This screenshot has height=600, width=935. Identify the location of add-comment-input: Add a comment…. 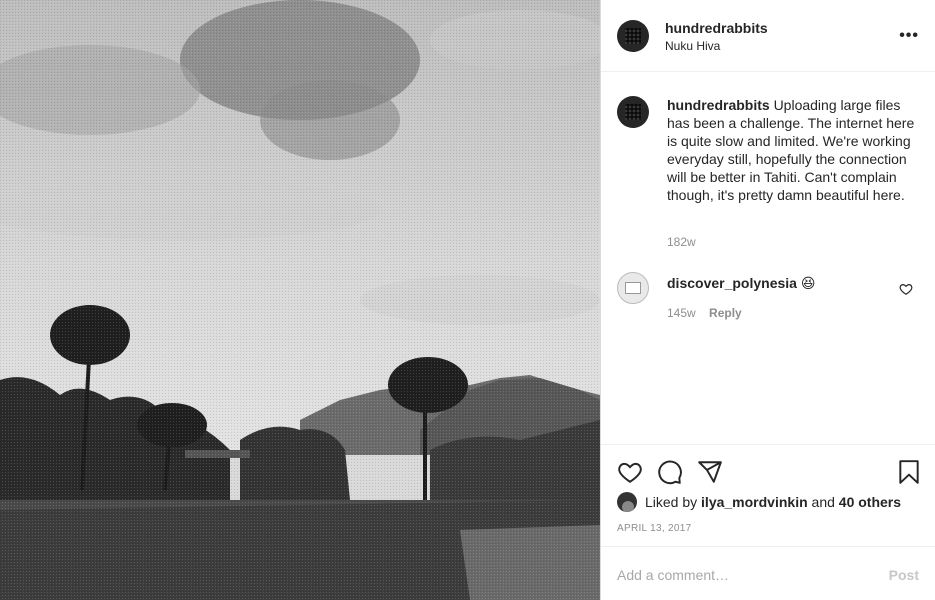
(673, 575).